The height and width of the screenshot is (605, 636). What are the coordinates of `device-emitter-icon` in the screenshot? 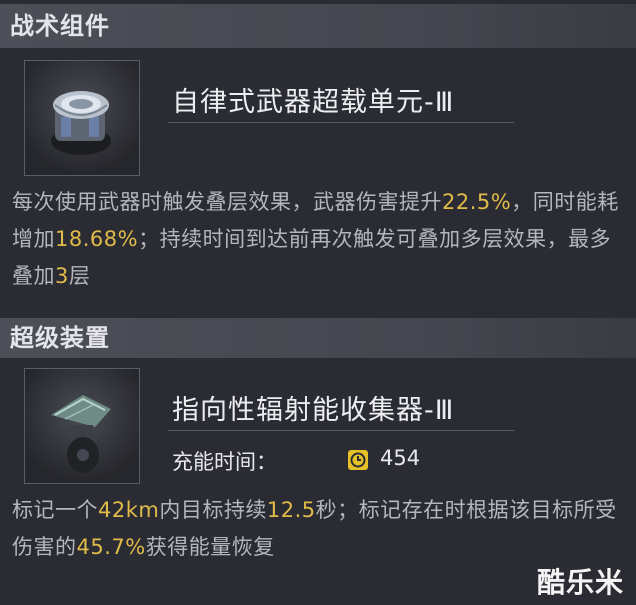 It's located at (82, 426).